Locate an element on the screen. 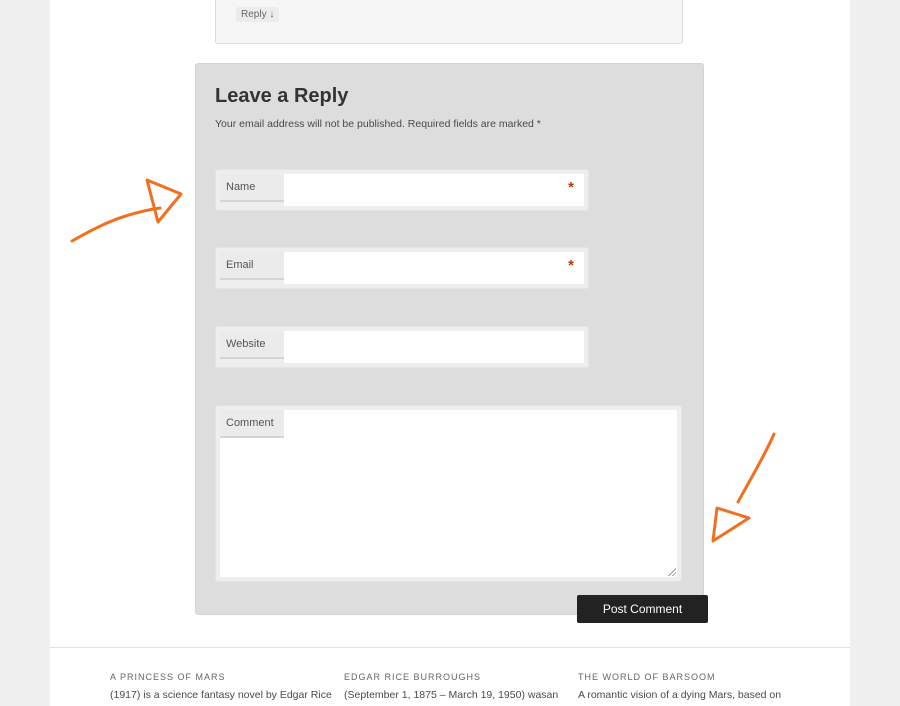 The image size is (900, 706). website-field: Website is located at coordinates (402, 347).